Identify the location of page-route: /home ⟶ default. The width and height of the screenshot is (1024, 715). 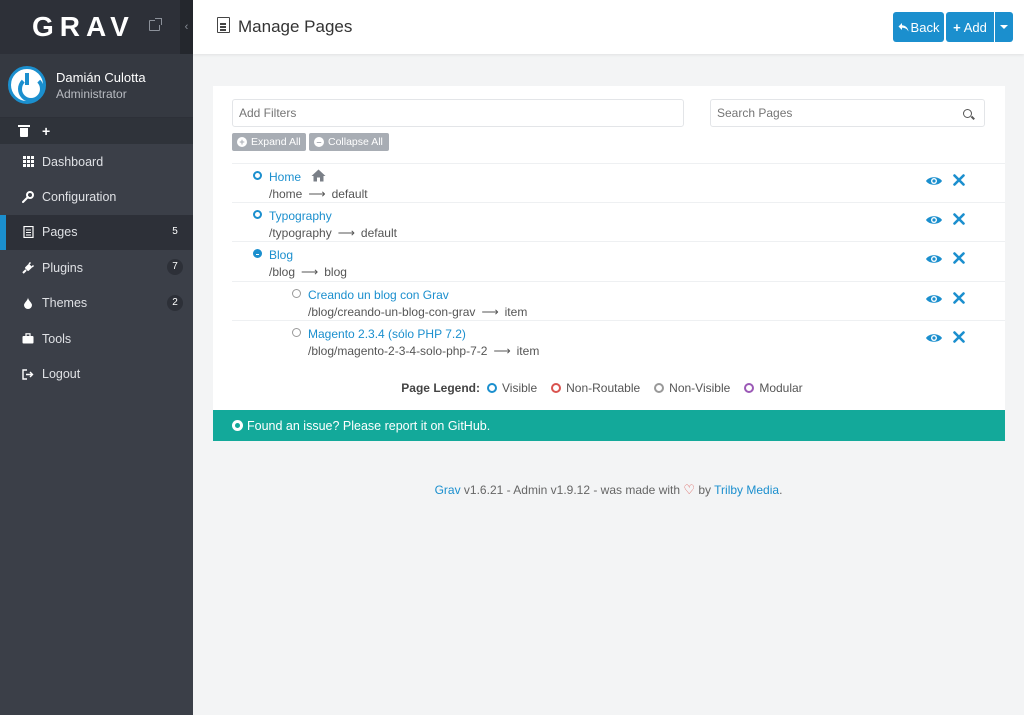
(318, 194).